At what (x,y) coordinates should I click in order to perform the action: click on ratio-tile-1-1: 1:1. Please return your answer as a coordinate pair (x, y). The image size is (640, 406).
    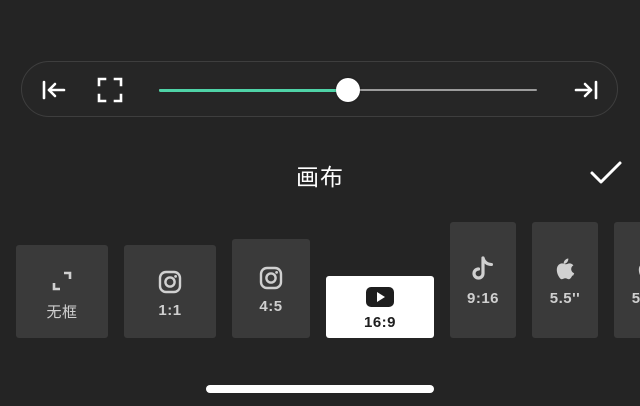
    Looking at the image, I should click on (170, 291).